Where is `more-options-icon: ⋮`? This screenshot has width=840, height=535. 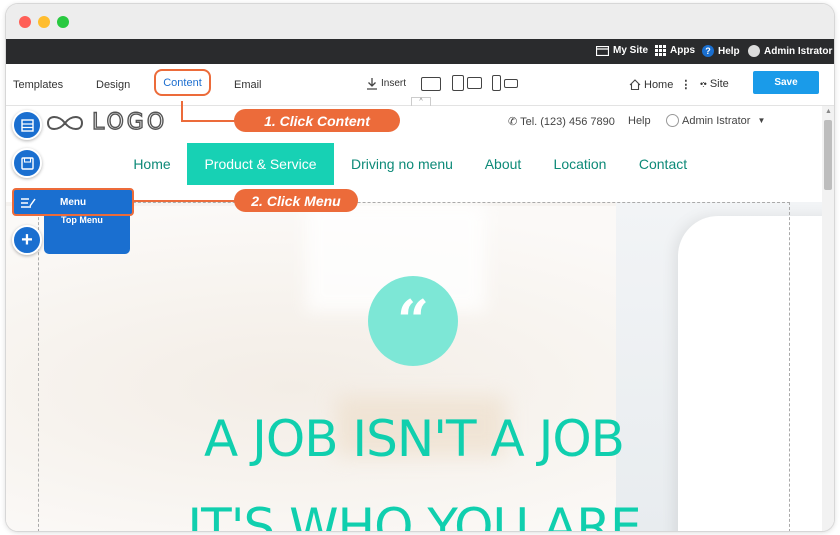 more-options-icon: ⋮ is located at coordinates (685, 84).